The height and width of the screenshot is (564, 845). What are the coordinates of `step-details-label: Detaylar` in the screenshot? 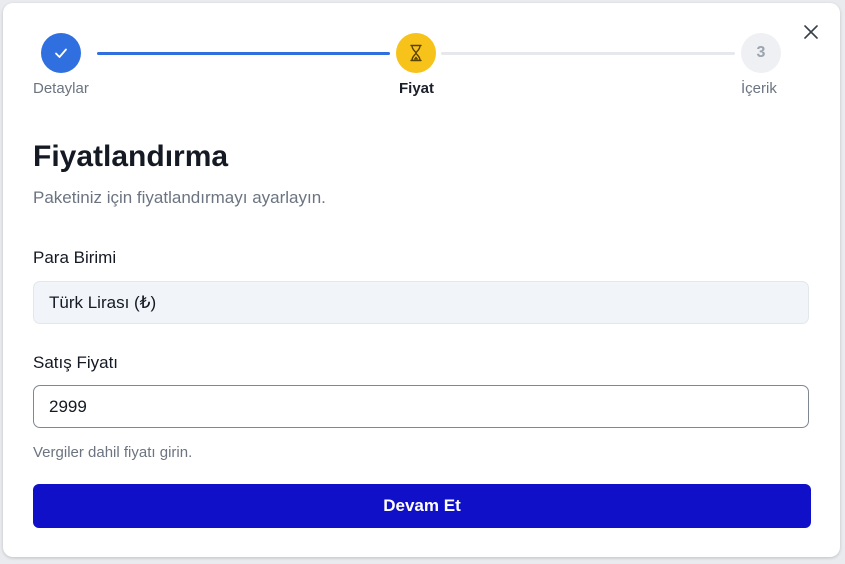 It's located at (61, 88).